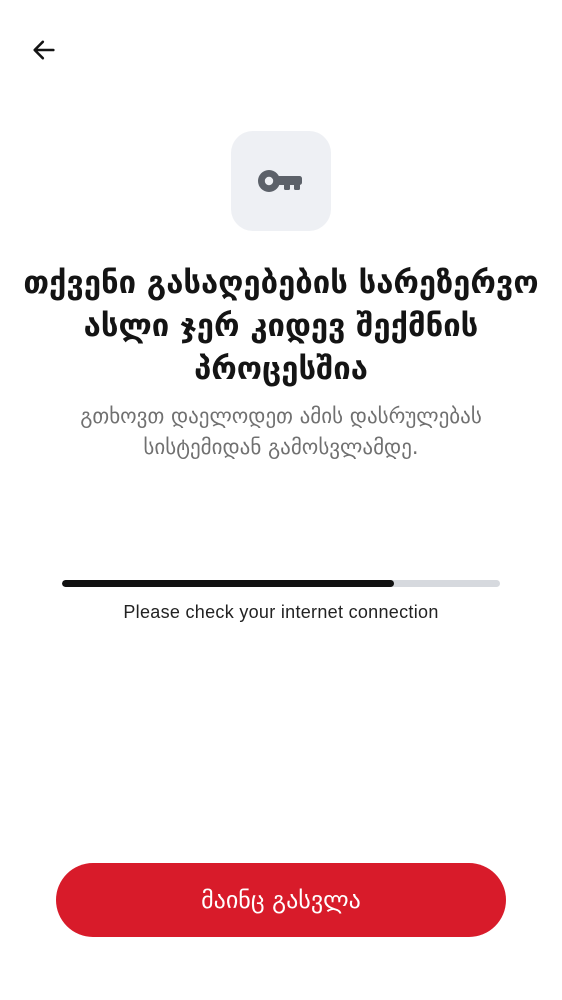  I want to click on exit-anyway-button-label: მაინც გასვლა, so click(281, 900).